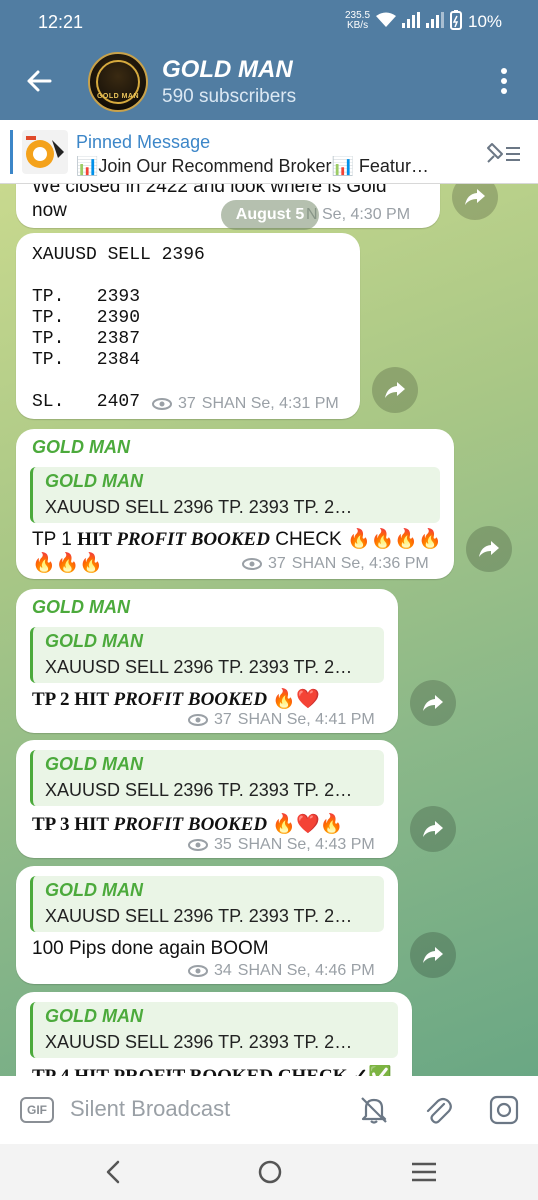 The height and width of the screenshot is (1200, 538). What do you see at coordinates (49, 210) in the screenshot?
I see `message-text-line2: now` at bounding box center [49, 210].